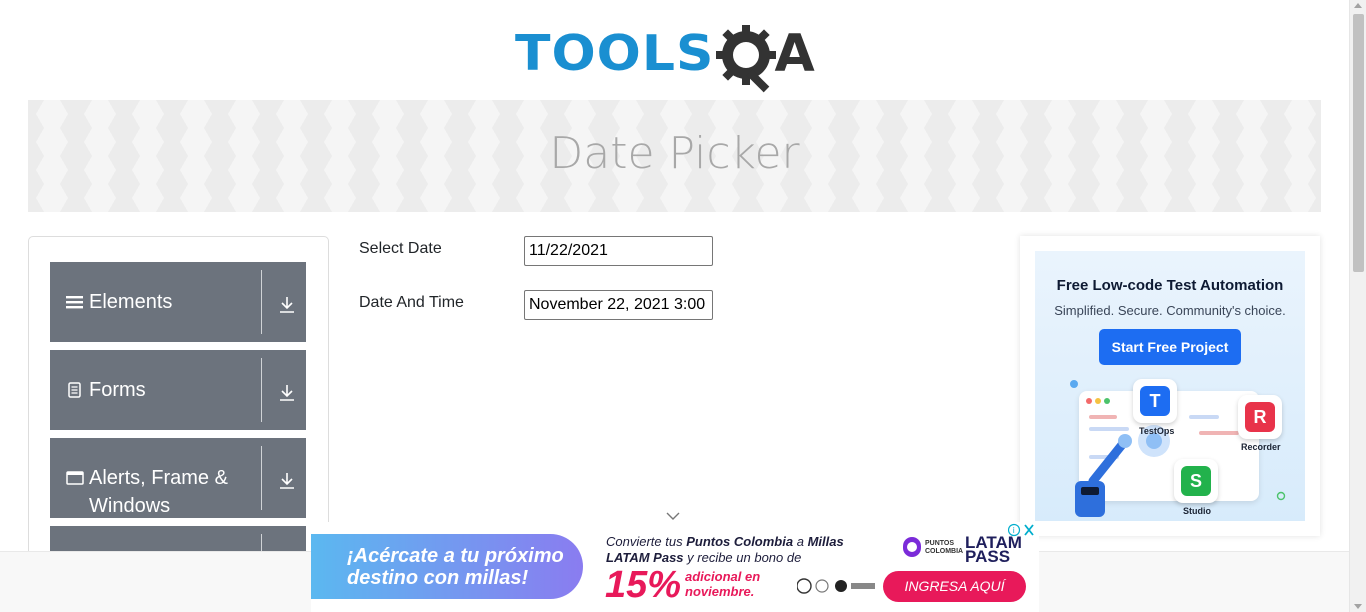 This screenshot has height=612, width=1366. I want to click on robot-arm-icon, so click(1103, 475).